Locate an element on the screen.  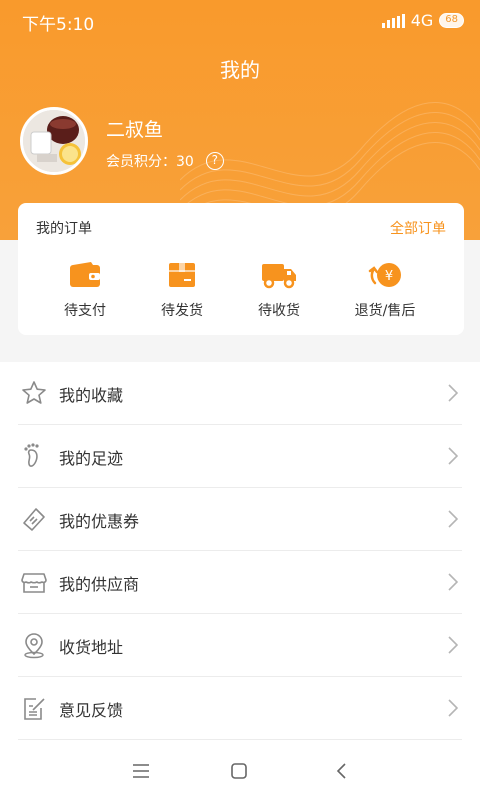
points-label: 会员积分：30 is located at coordinates (150, 162).